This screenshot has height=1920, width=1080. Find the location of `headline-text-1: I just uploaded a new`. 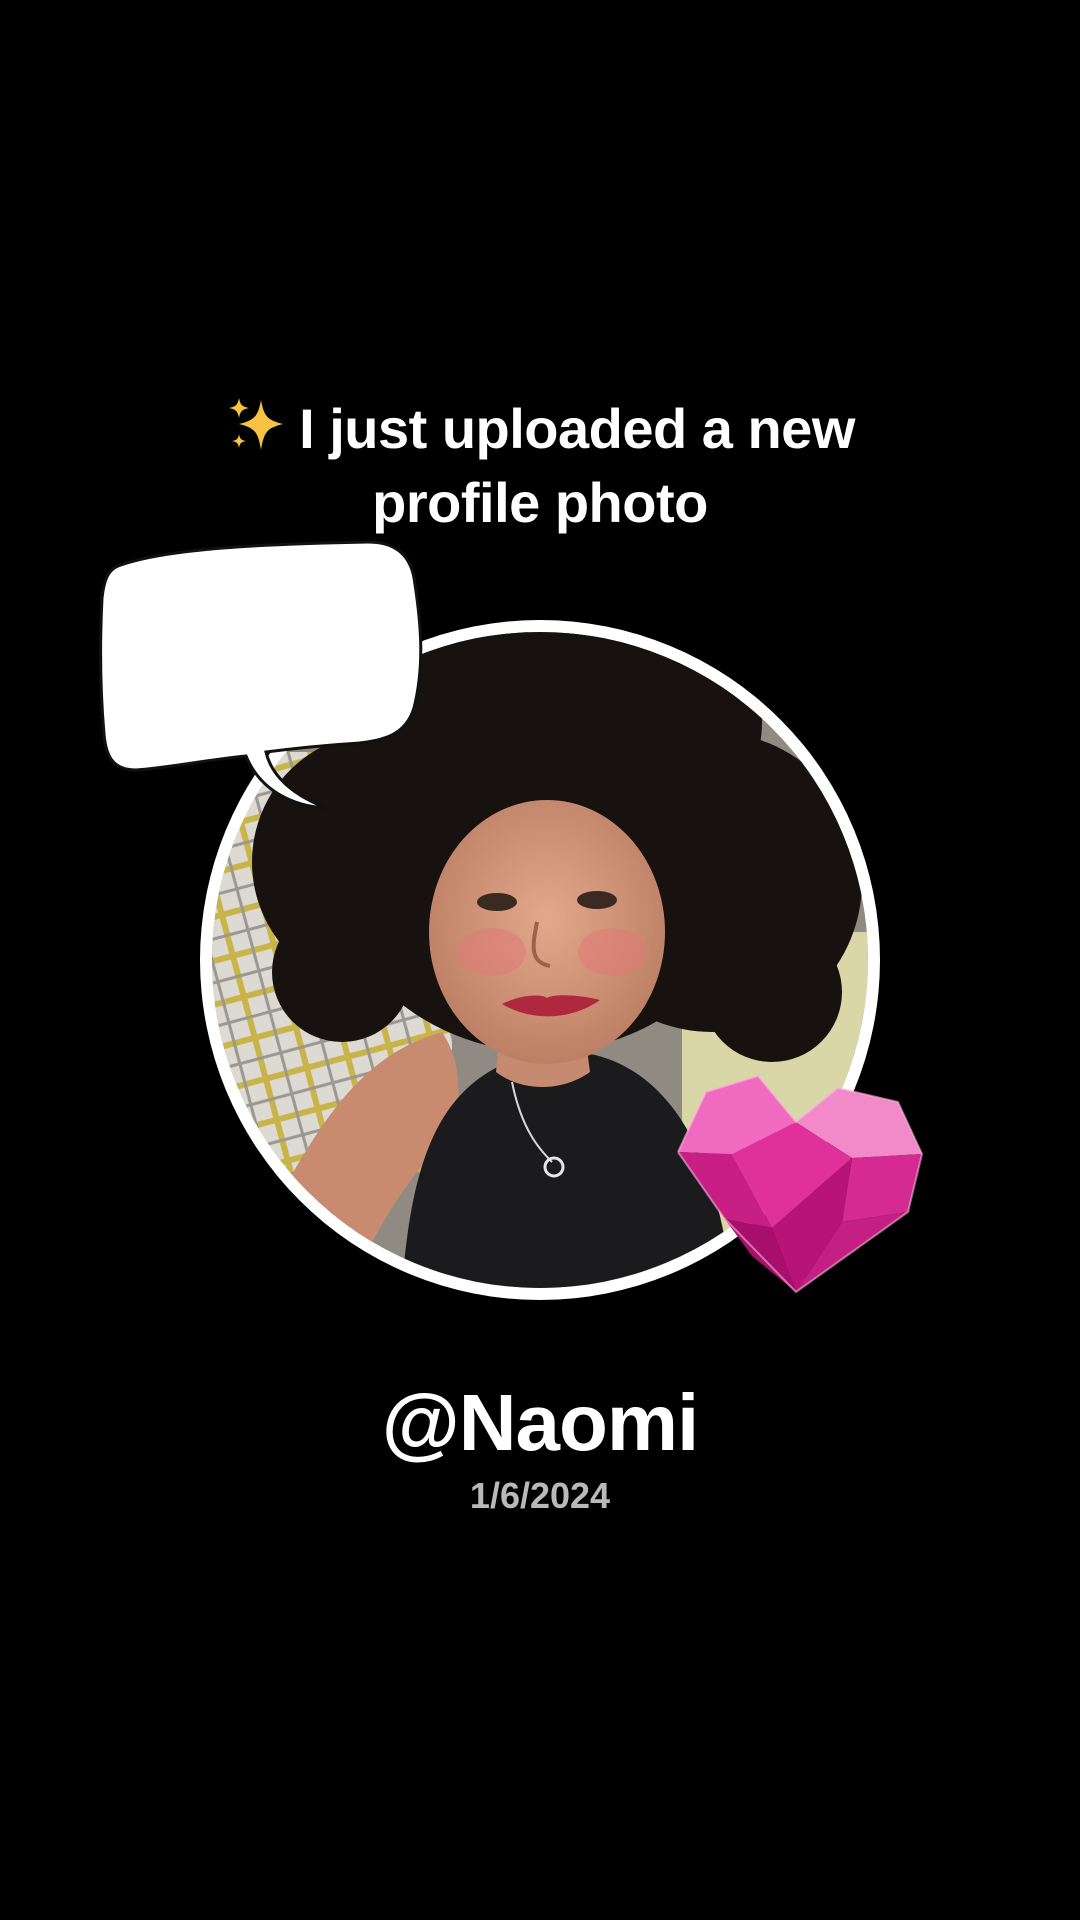

headline-text-1: I just uploaded a new is located at coordinates (577, 428).